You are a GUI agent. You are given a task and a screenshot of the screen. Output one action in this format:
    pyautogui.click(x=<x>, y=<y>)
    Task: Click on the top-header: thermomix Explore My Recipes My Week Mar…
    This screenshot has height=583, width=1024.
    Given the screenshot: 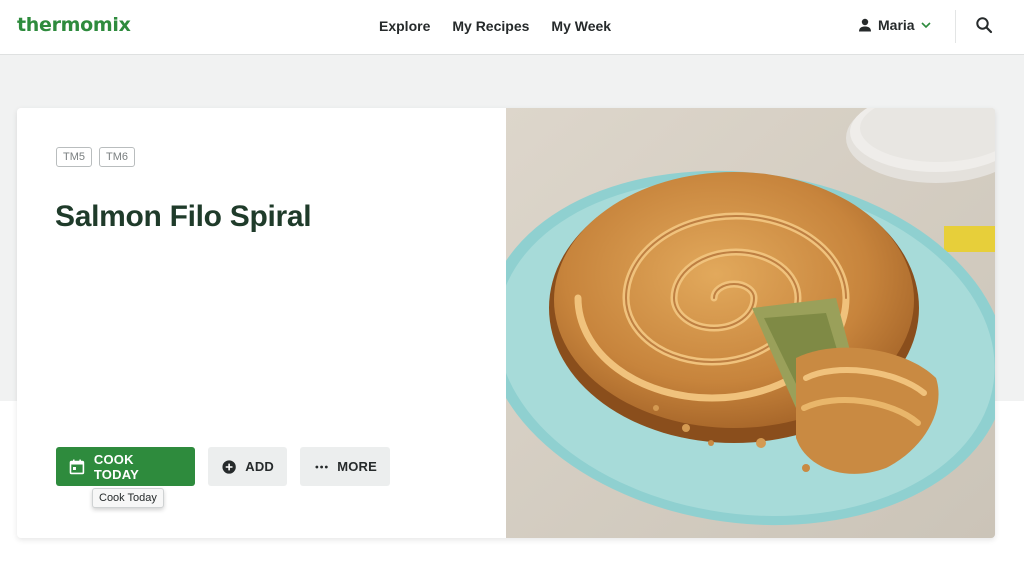 What is the action you would take?
    pyautogui.click(x=512, y=27)
    